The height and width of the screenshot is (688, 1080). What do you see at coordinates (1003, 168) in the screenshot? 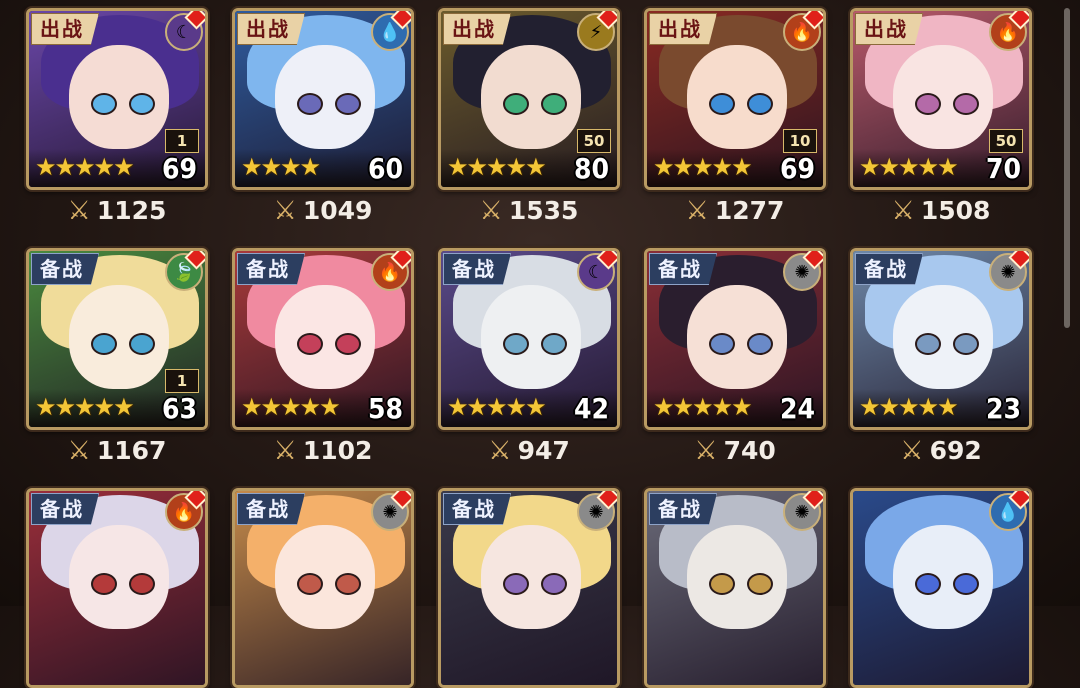
I see `hero-level: 70` at bounding box center [1003, 168].